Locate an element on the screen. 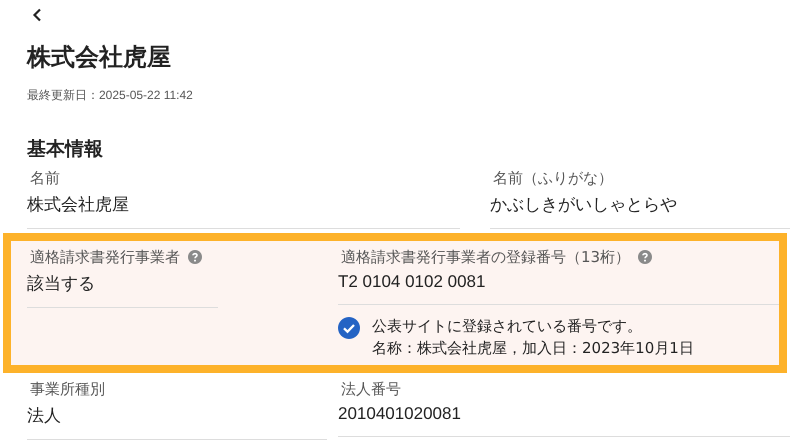  last-updated-text: 最終更新日：2025-05-22 11:42 is located at coordinates (110, 95).